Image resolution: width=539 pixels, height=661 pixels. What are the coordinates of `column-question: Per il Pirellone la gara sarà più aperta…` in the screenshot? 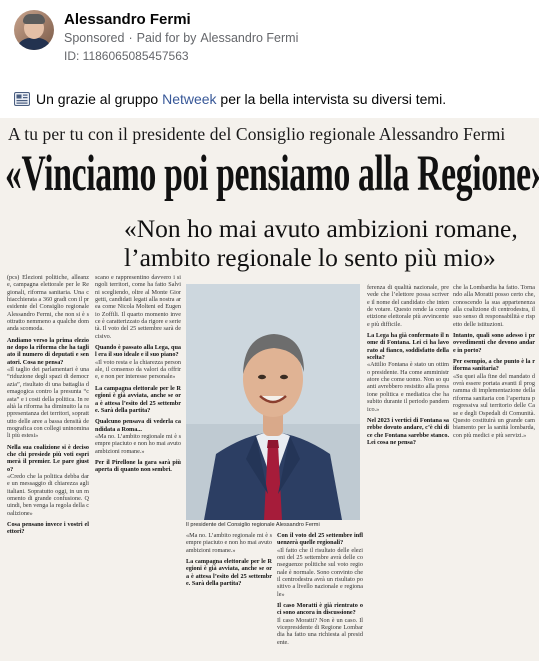 It's located at (138, 466).